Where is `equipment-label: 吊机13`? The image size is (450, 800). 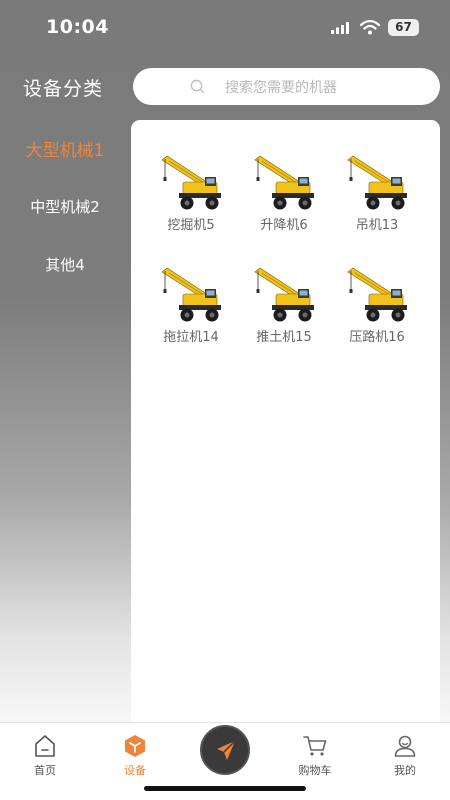
equipment-label: 吊机13 is located at coordinates (377, 225).